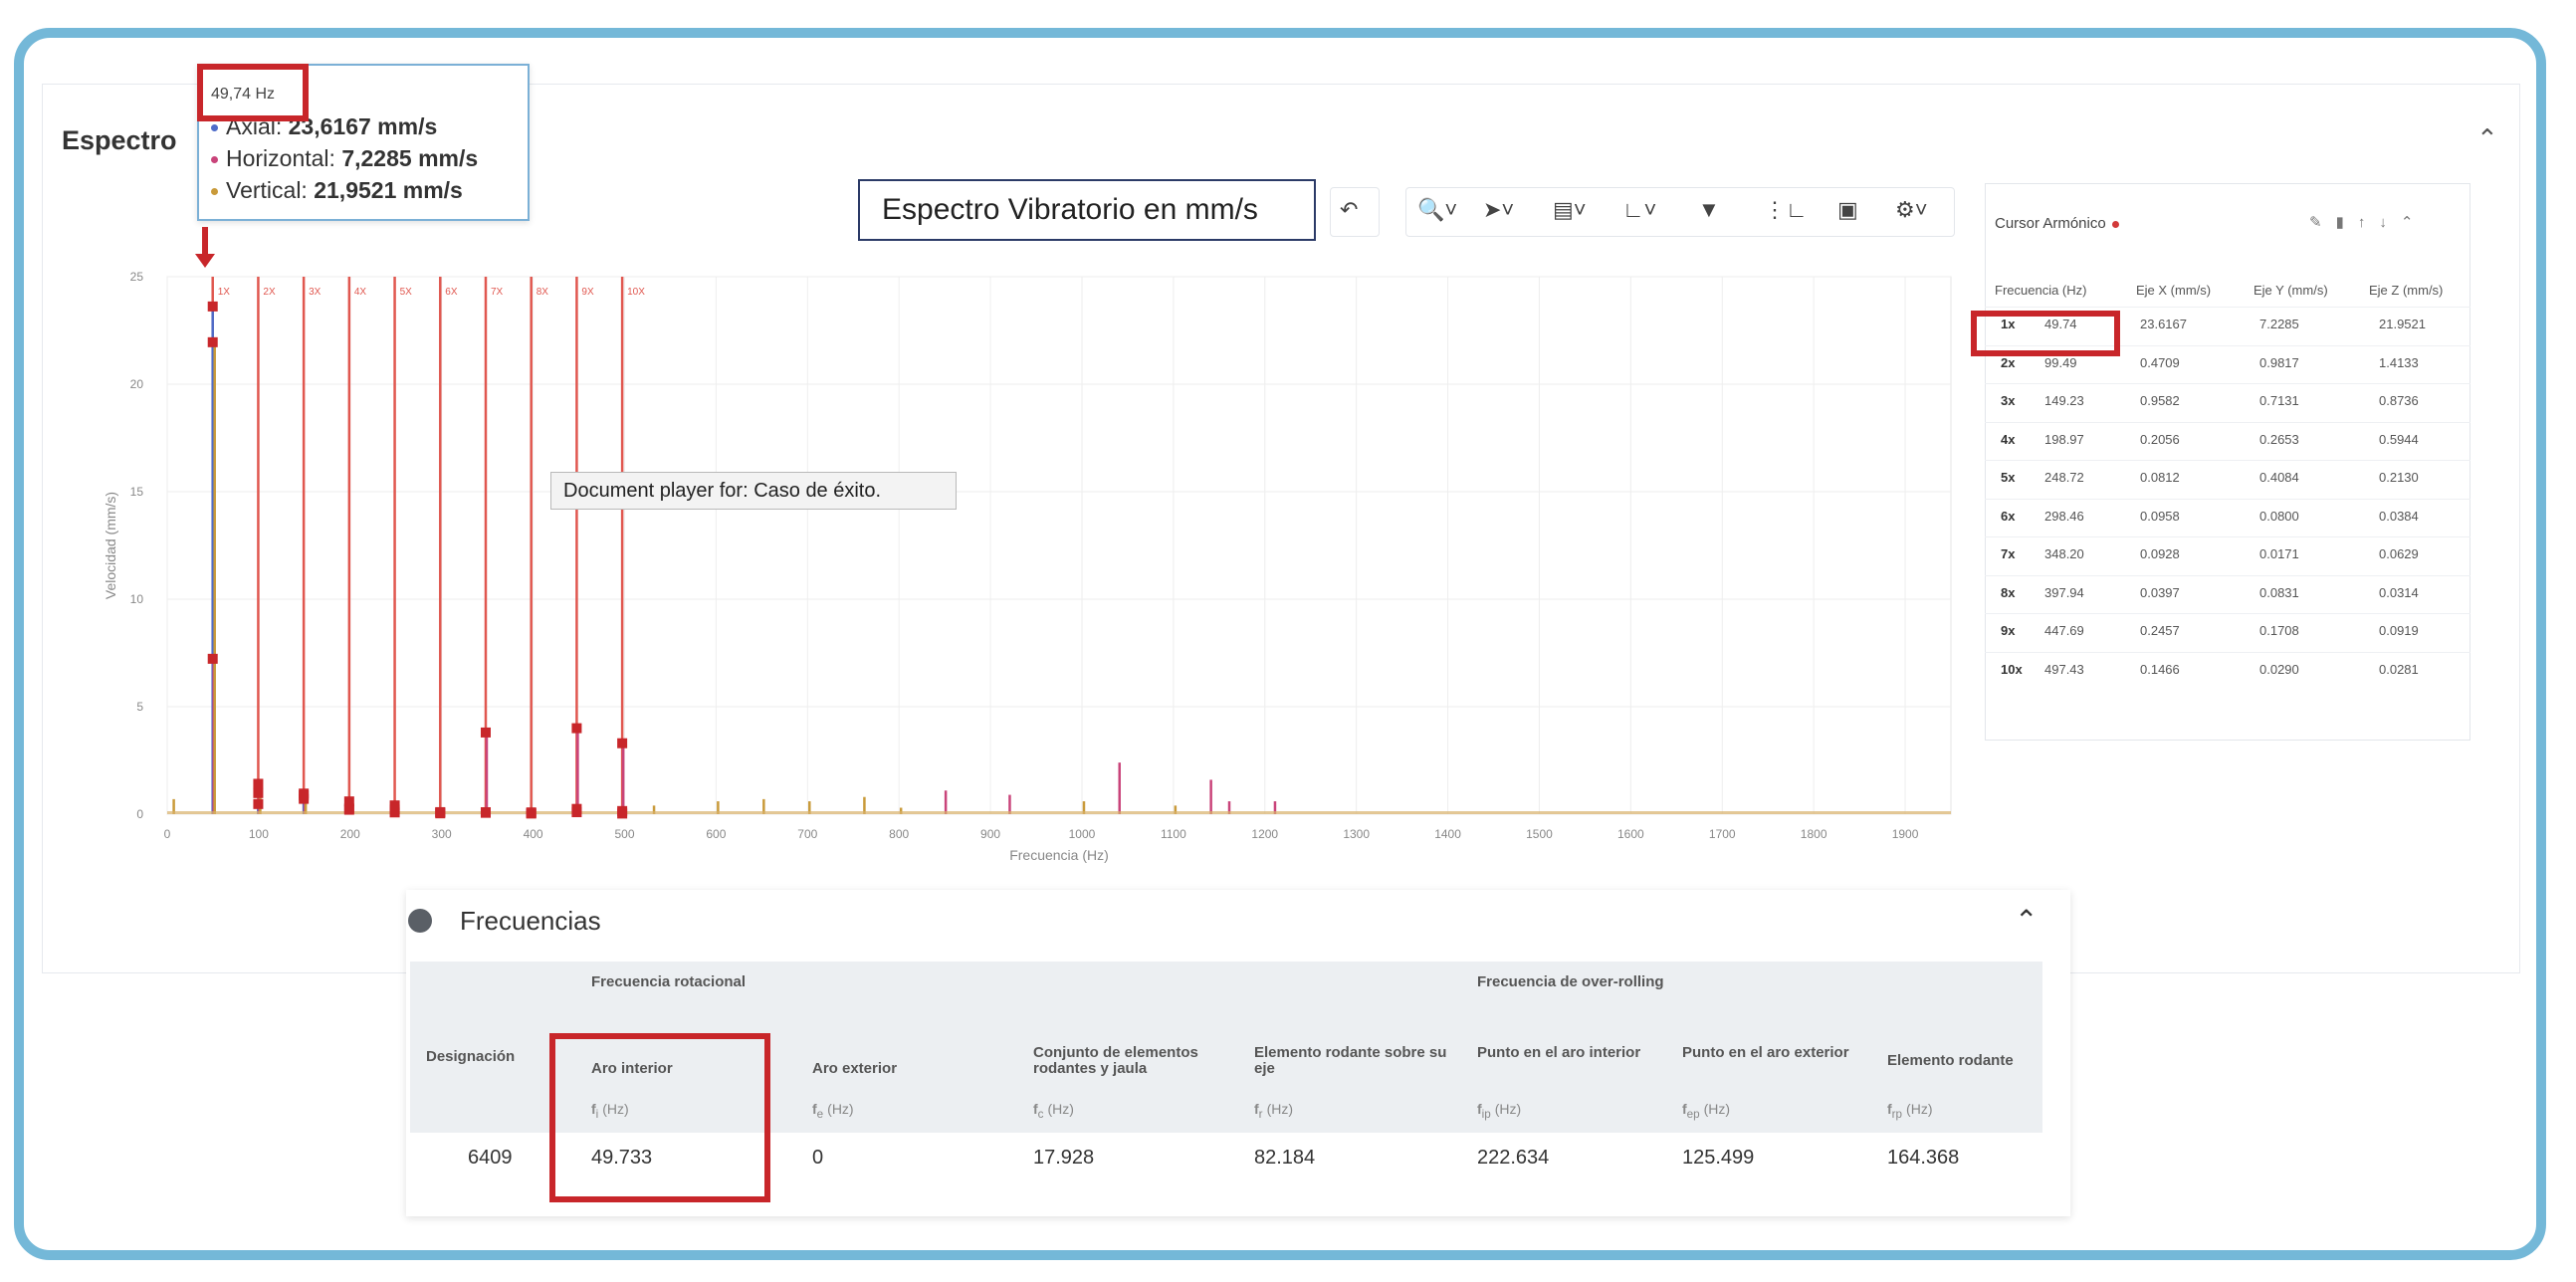  I want to click on harmonic-cursor-label: 2X, so click(269, 292).